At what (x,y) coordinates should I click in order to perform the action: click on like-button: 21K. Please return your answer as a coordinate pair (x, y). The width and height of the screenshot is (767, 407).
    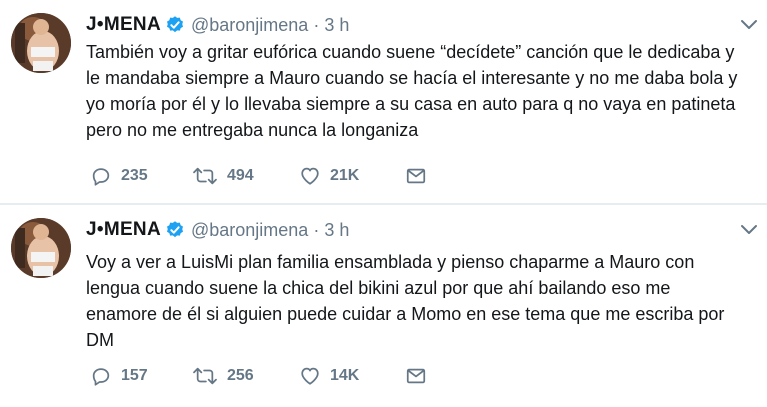
    Looking at the image, I should click on (352, 176).